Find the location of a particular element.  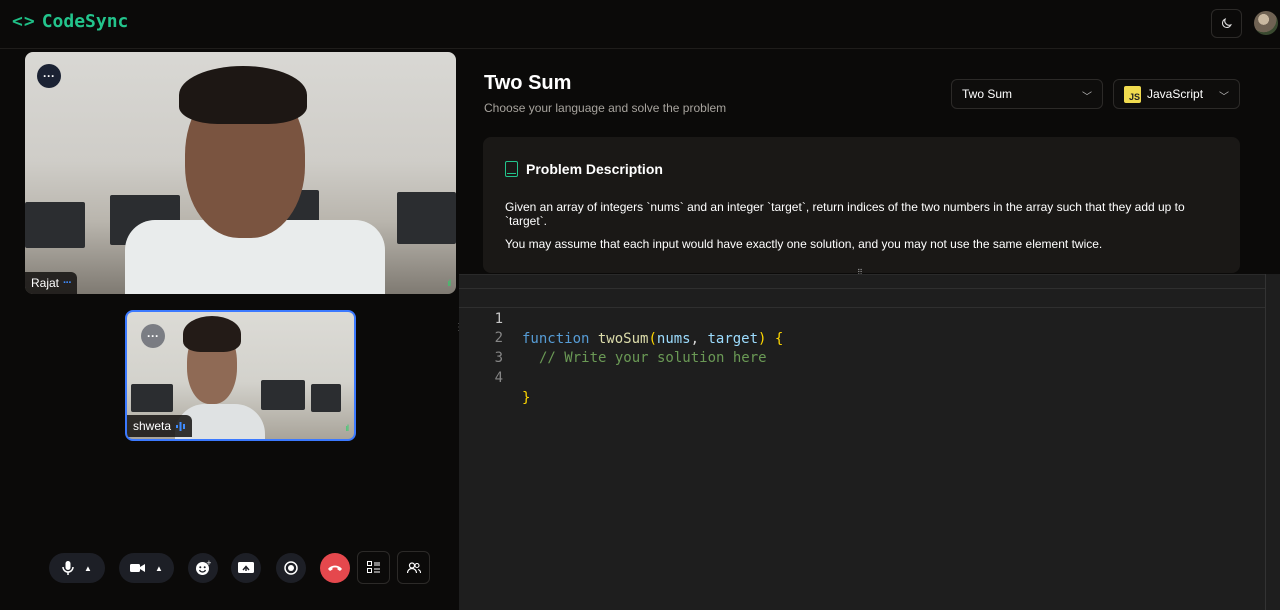

description-heading: Problem Description is located at coordinates (594, 169).